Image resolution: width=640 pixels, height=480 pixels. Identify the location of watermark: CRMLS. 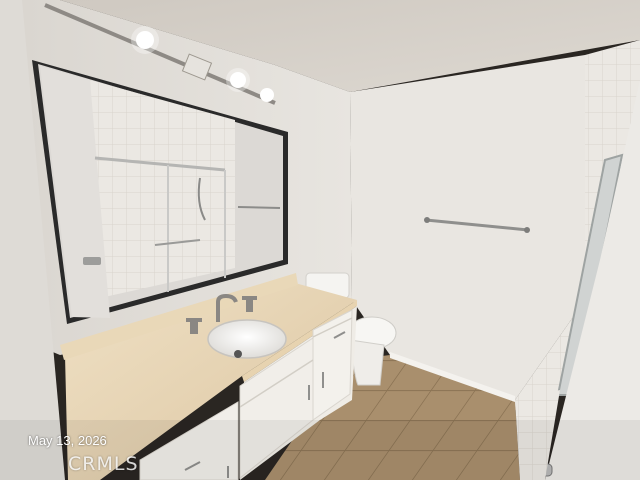
(103, 464).